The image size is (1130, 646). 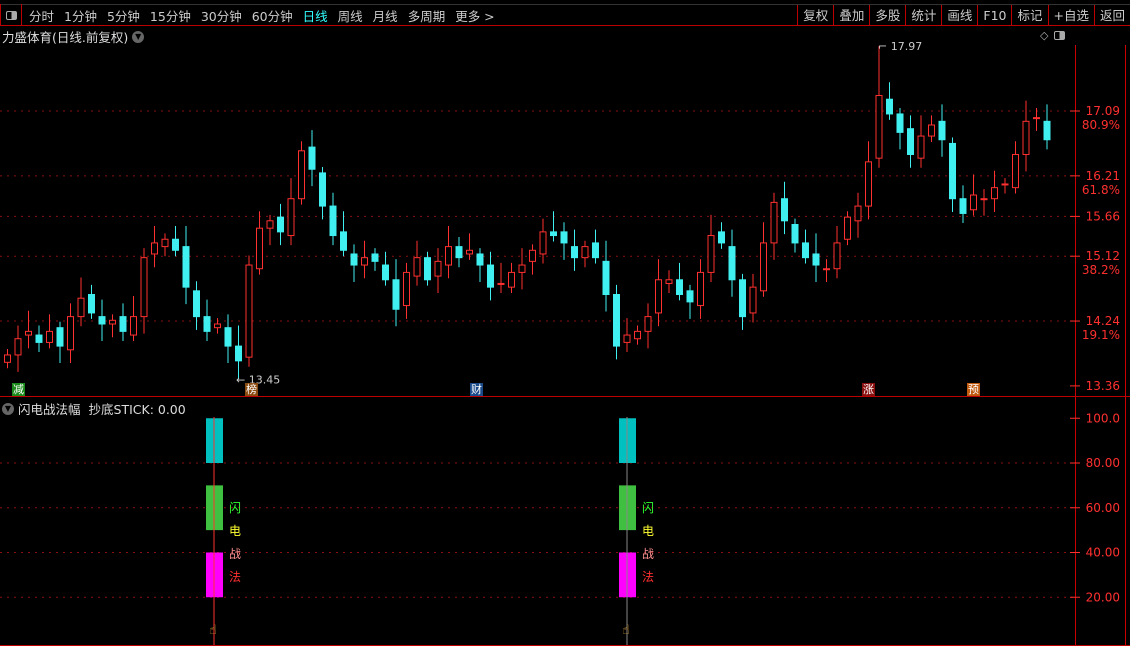 What do you see at coordinates (1103, 508) in the screenshot?
I see `indicator-axis-label: 60.00` at bounding box center [1103, 508].